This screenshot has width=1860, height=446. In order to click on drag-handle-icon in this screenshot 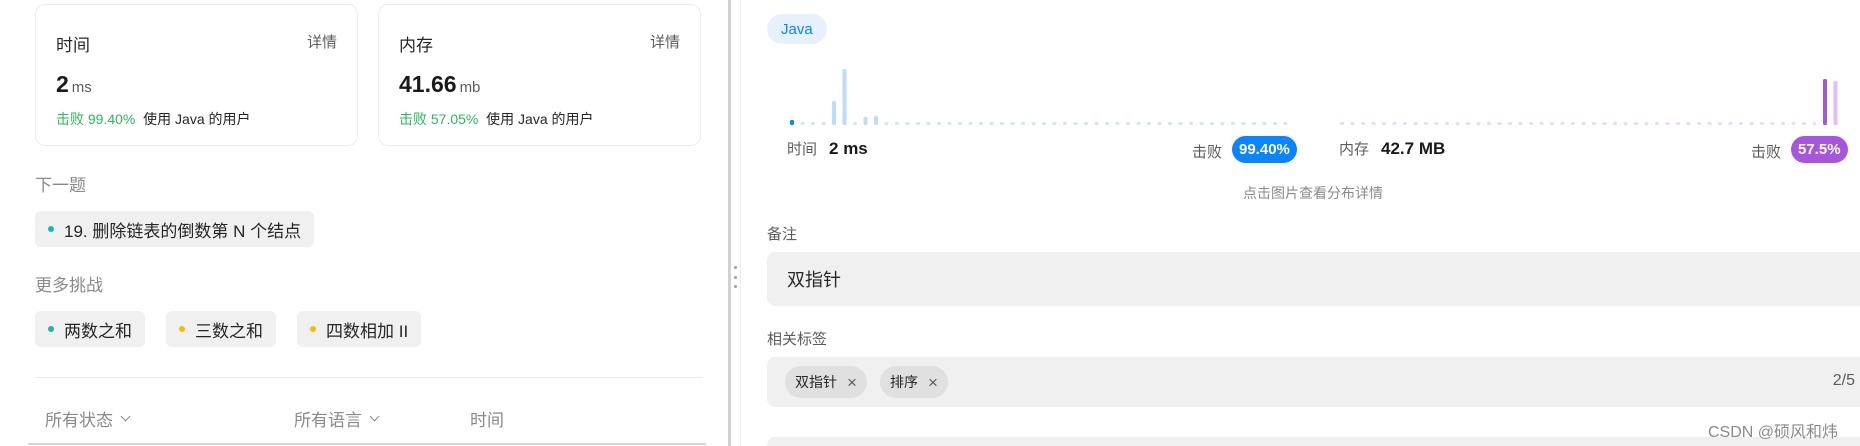, I will do `click(736, 277)`.